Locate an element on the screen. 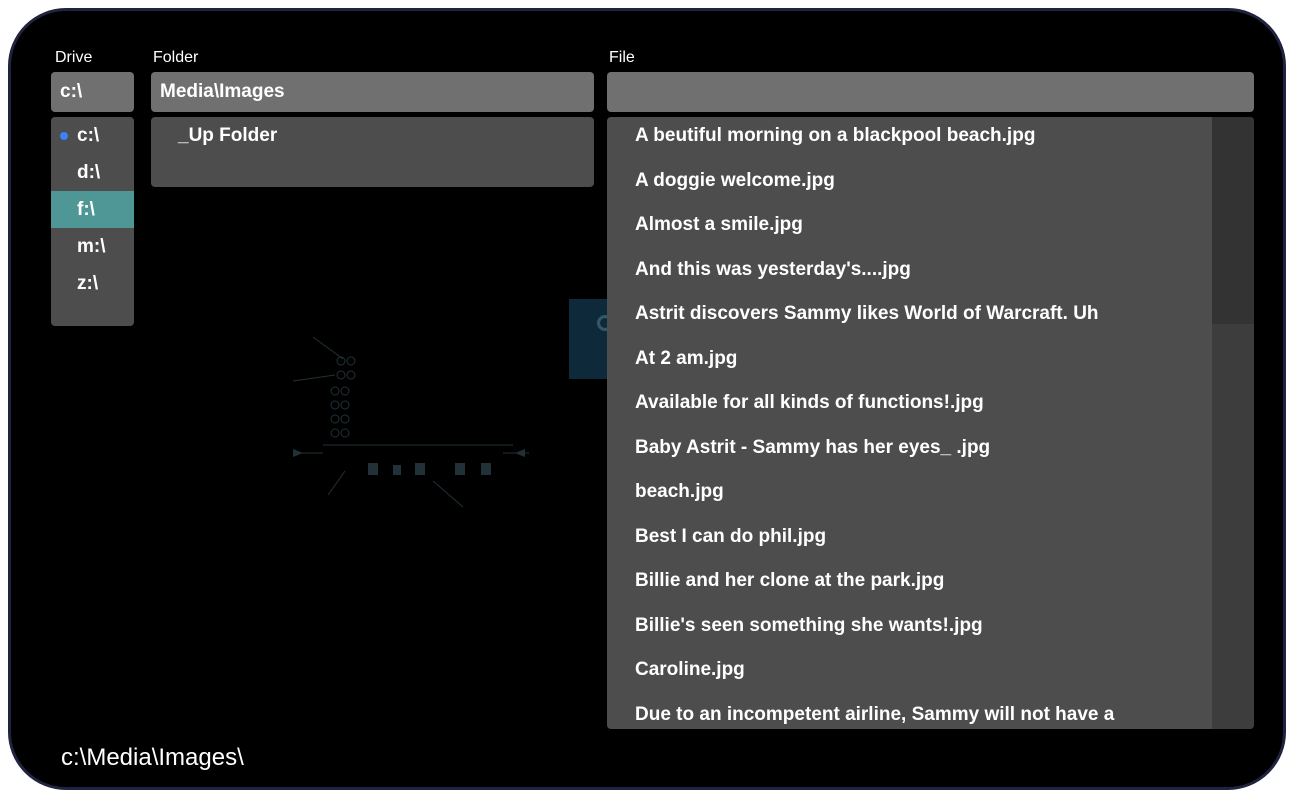 The image size is (1294, 798). list-item: beach.jpg is located at coordinates (908, 495).